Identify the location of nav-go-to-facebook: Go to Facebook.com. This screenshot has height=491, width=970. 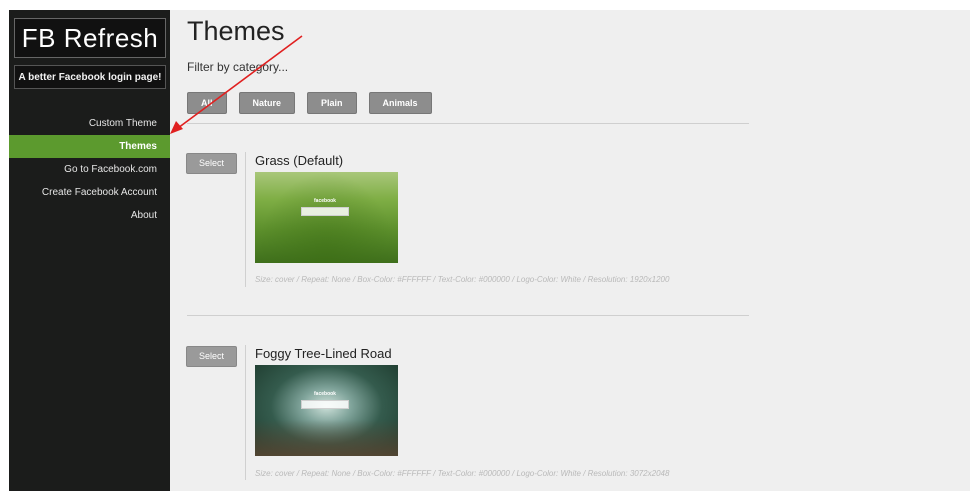
(89, 169).